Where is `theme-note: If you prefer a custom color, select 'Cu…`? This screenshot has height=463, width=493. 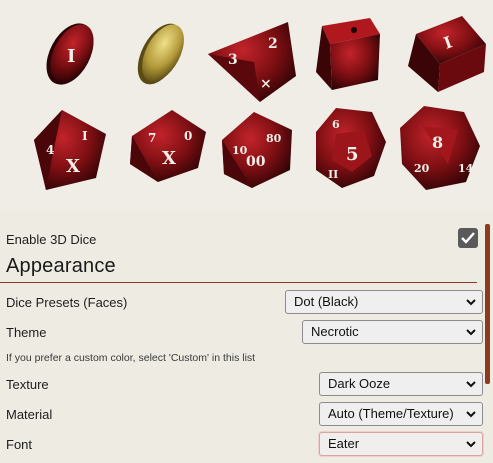
theme-note: If you prefer a custom color, select 'Cu… is located at coordinates (131, 358).